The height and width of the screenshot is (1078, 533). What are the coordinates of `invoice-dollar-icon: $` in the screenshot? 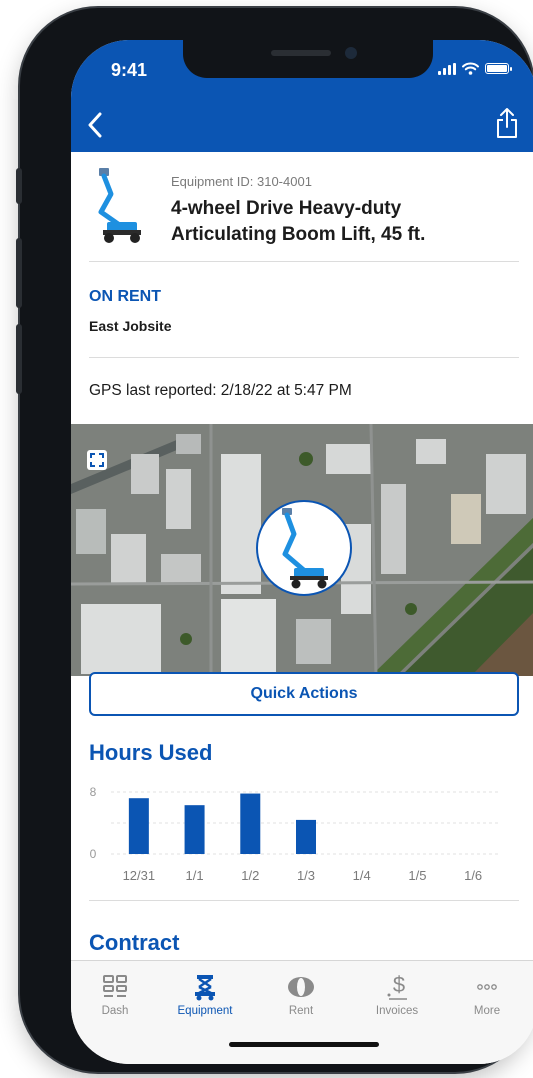 It's located at (397, 986).